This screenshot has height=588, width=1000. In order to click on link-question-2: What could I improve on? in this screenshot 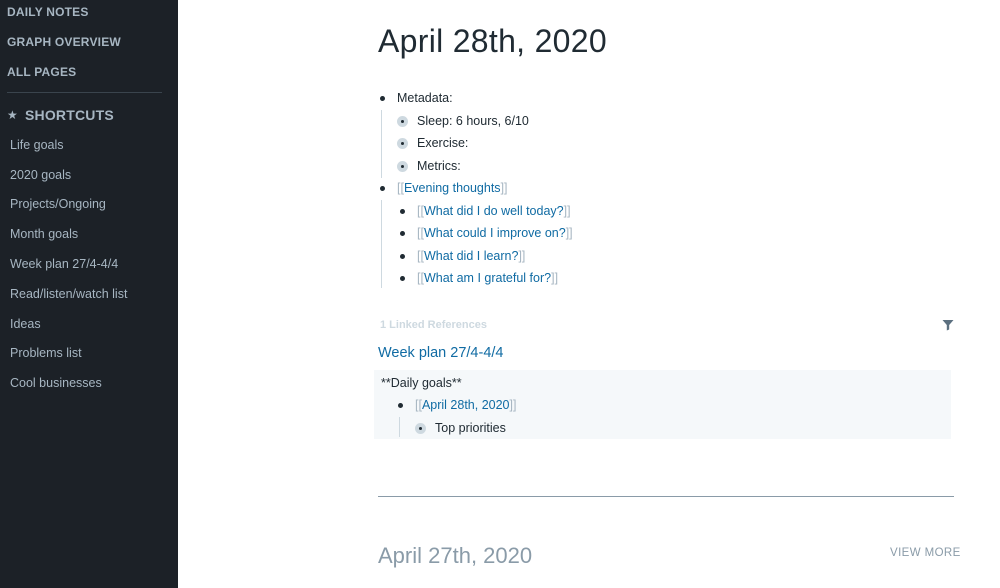, I will do `click(495, 233)`.